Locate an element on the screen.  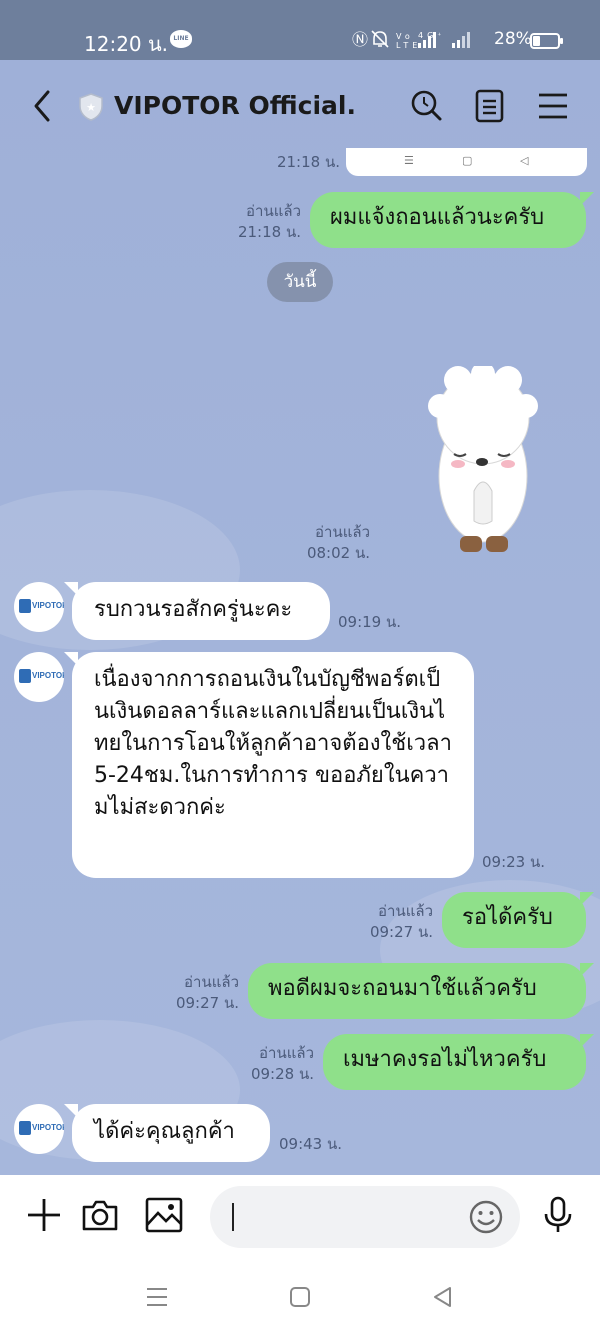
message-text: รอได้ครับ is located at coordinates (507, 917).